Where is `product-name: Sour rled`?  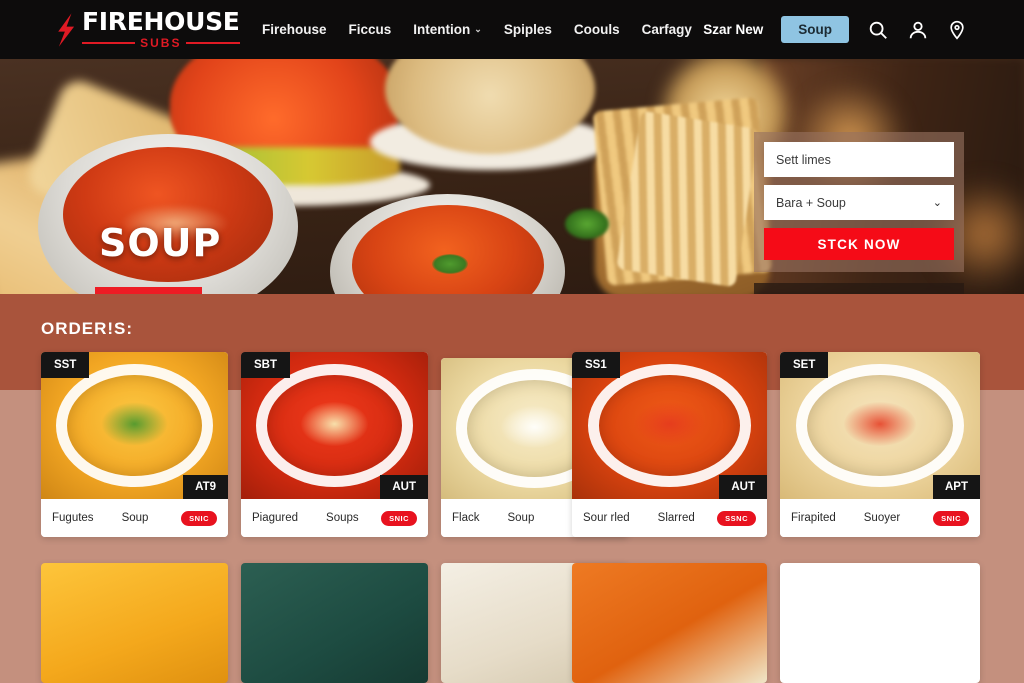 product-name: Sour rled is located at coordinates (606, 518).